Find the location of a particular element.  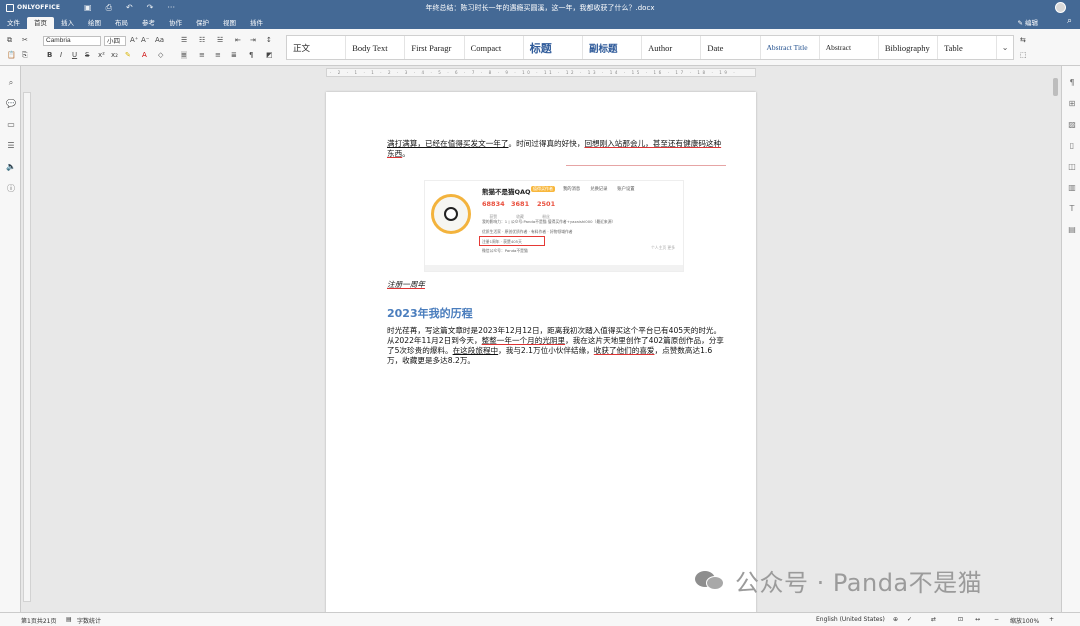

justify-icon: ≣ is located at coordinates (234, 55).